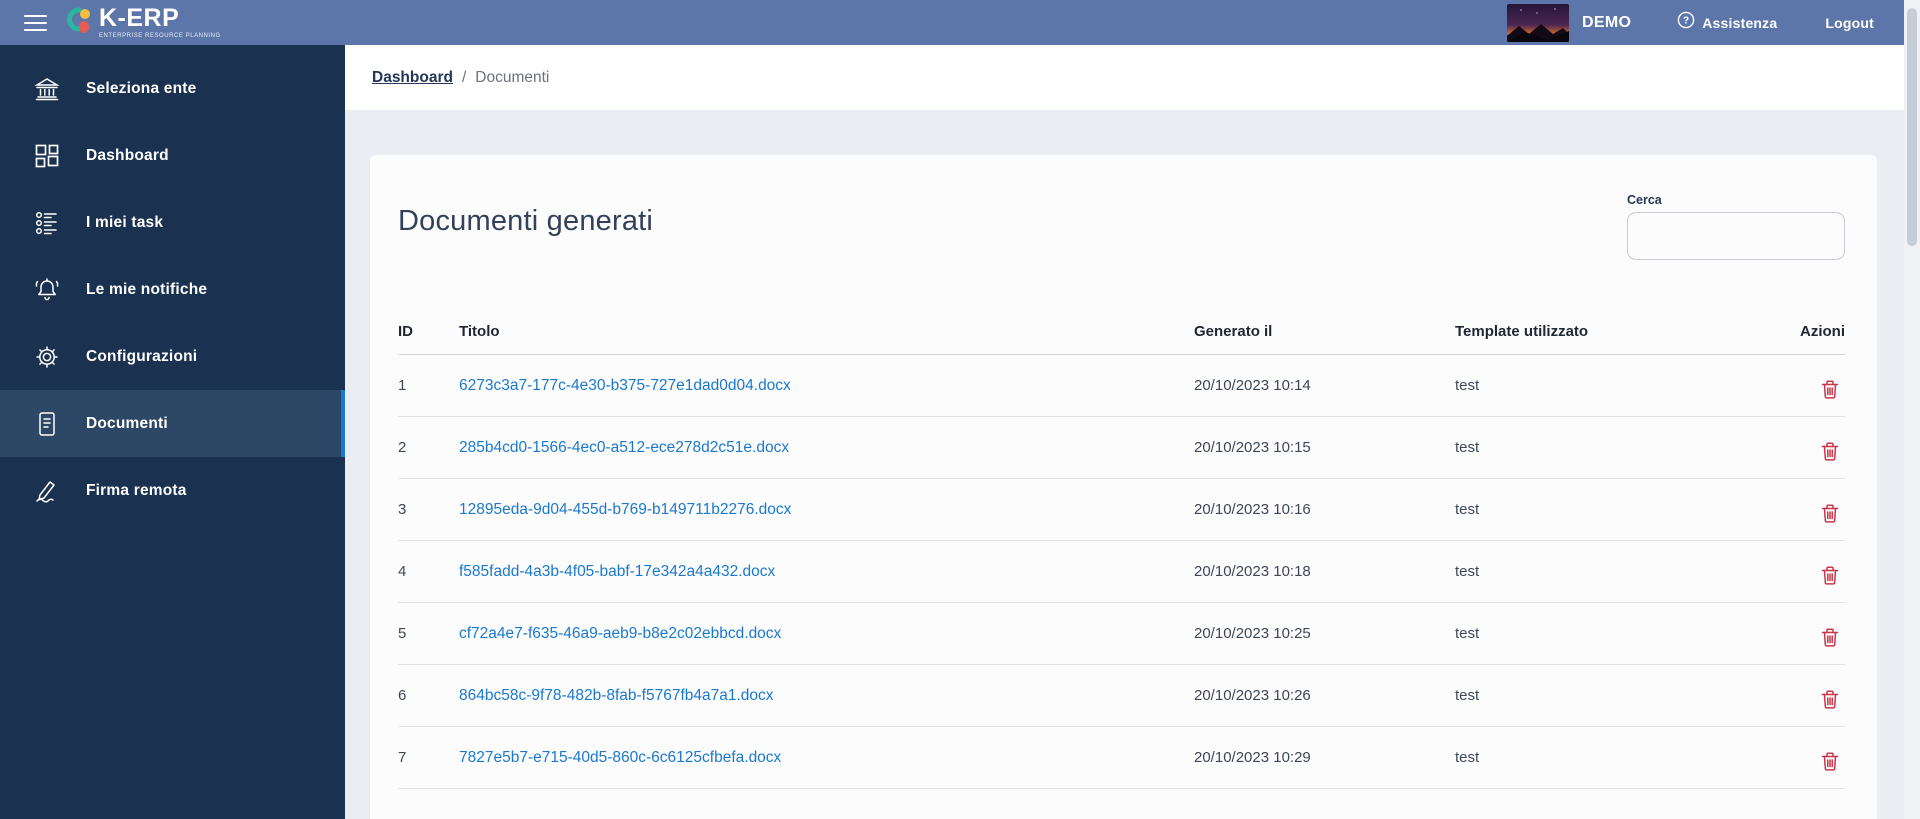  What do you see at coordinates (1324, 339) in the screenshot?
I see `column-header-generato-il: Generato il` at bounding box center [1324, 339].